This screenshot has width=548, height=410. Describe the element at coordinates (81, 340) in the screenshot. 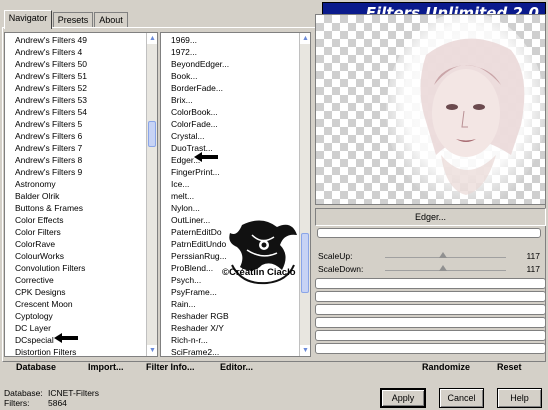

I see `list-item: DCspecial` at that location.